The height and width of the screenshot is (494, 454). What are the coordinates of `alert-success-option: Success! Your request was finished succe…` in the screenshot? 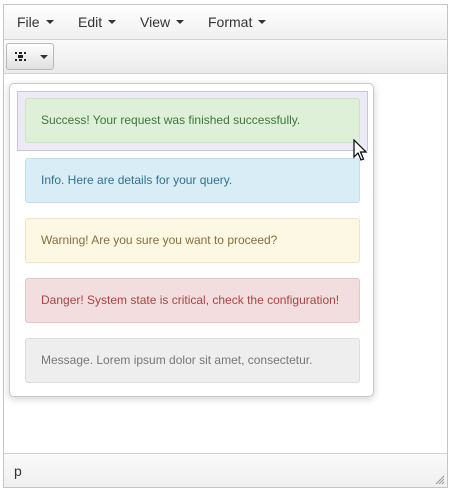 It's located at (192, 120).